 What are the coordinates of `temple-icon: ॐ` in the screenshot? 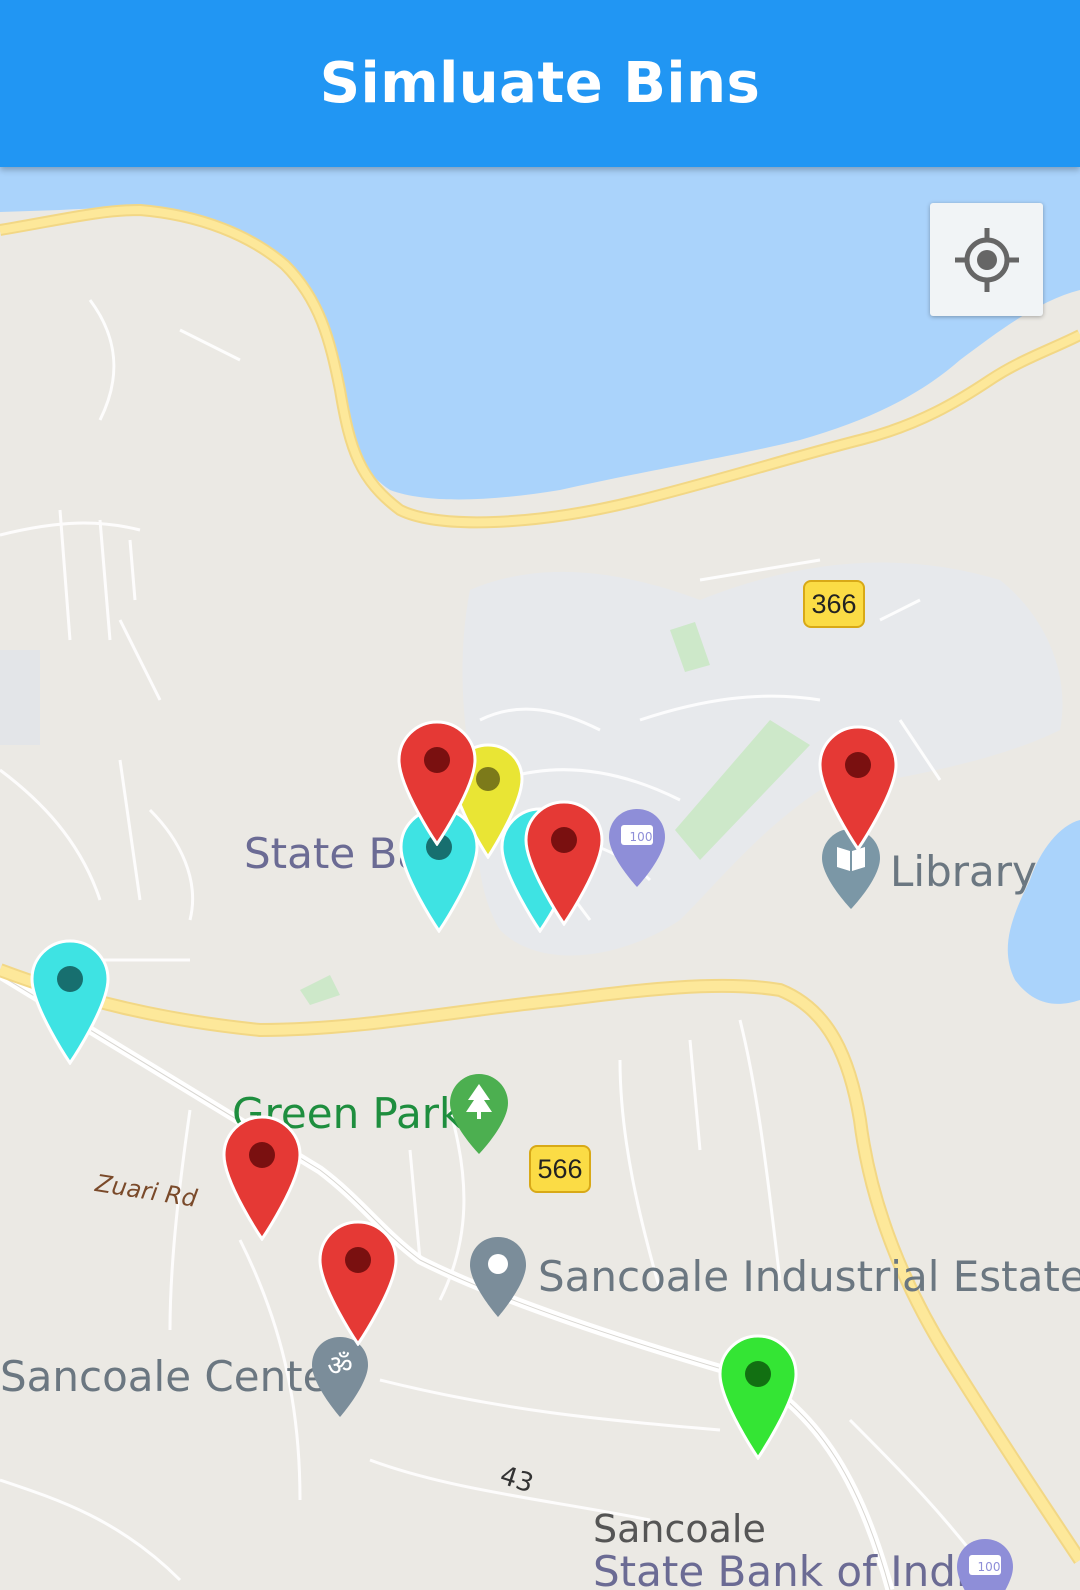 It's located at (340, 1377).